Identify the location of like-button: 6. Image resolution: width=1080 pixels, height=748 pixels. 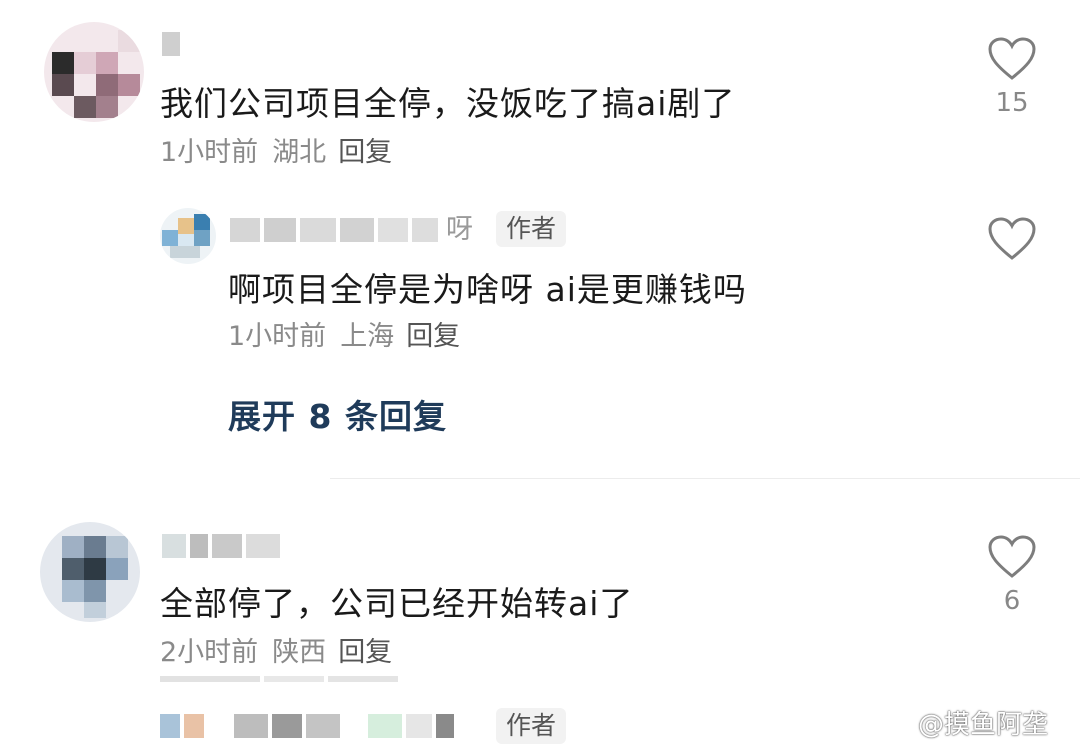
(1012, 575).